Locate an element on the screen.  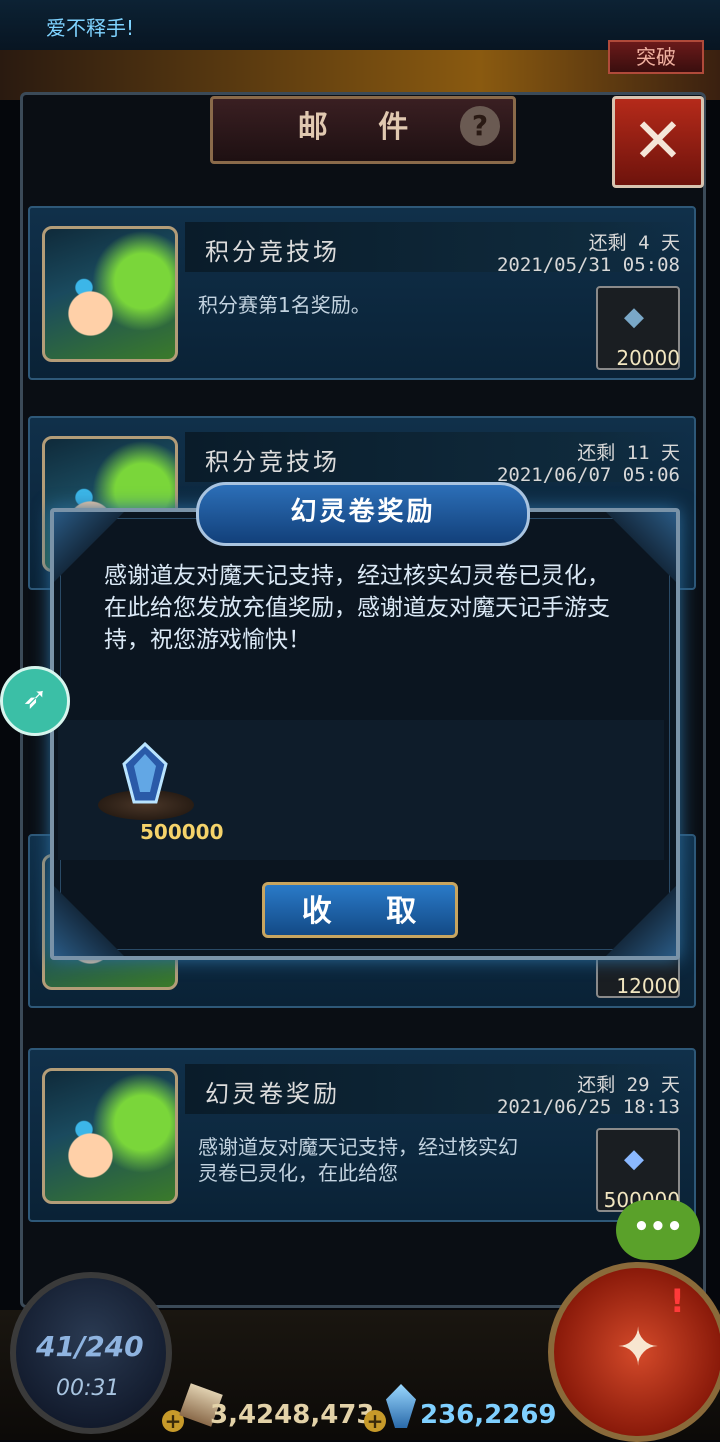
marquee-text: 爱不释手! is located at coordinates (90, 28).